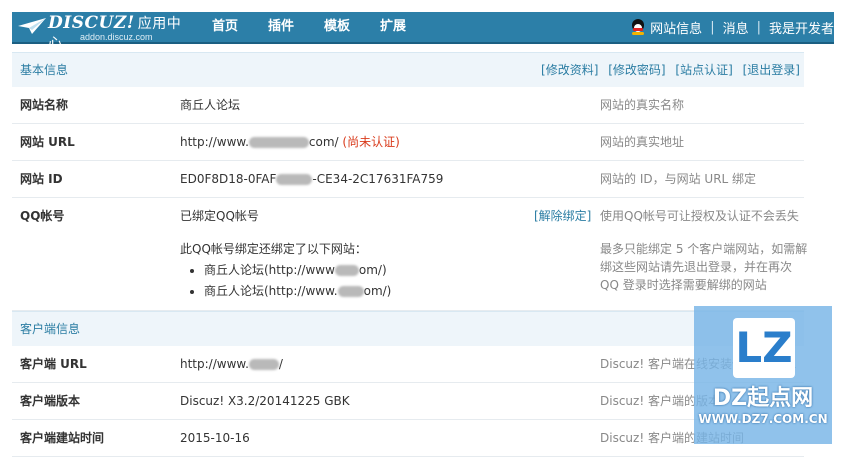 This screenshot has height=457, width=843. Describe the element at coordinates (231, 364) in the screenshot. I see `field-value: http://www. /` at that location.